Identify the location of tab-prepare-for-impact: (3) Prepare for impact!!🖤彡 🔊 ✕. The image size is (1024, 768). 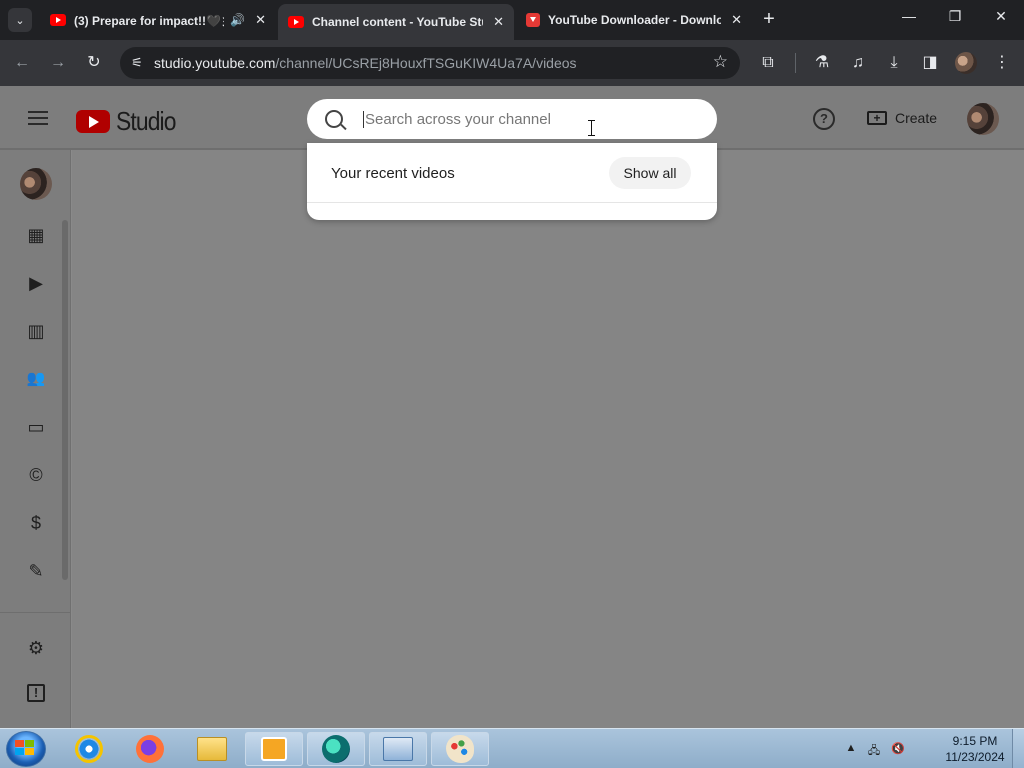
(158, 20).